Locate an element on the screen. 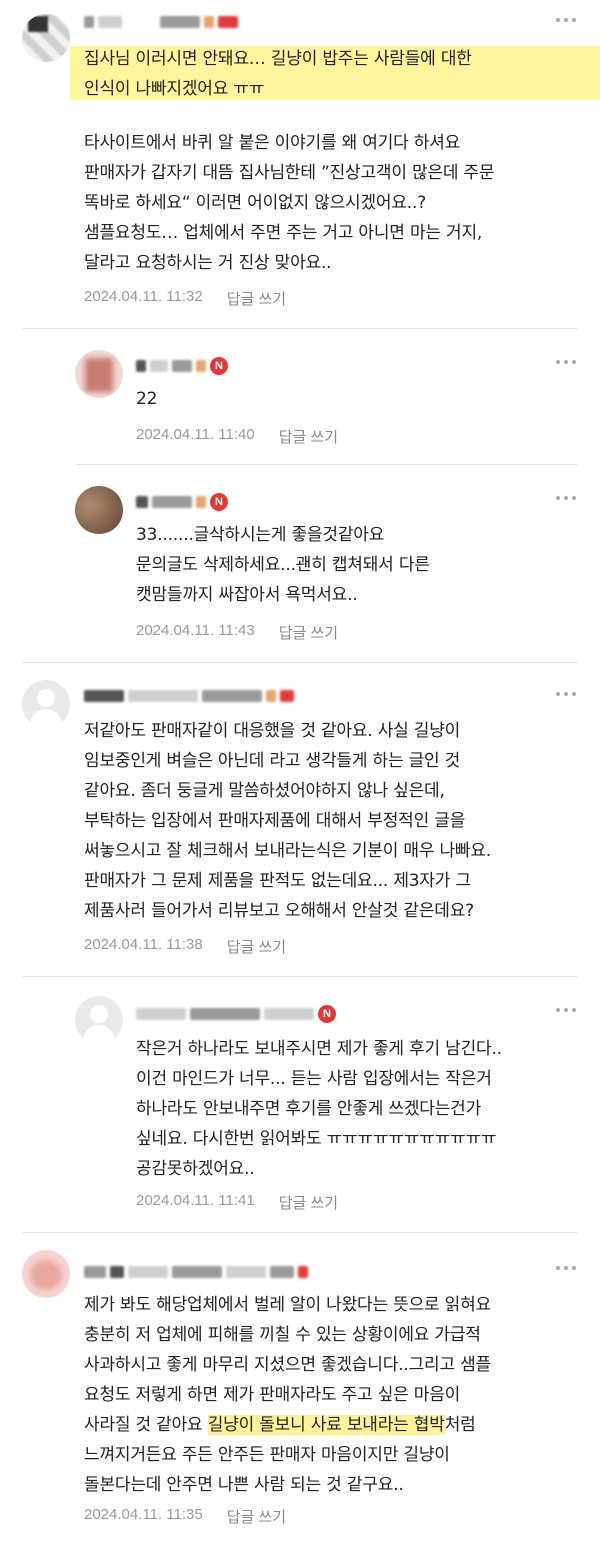 This screenshot has width=600, height=1542. comment-date: 2024.04.11. 11:43 is located at coordinates (195, 630).